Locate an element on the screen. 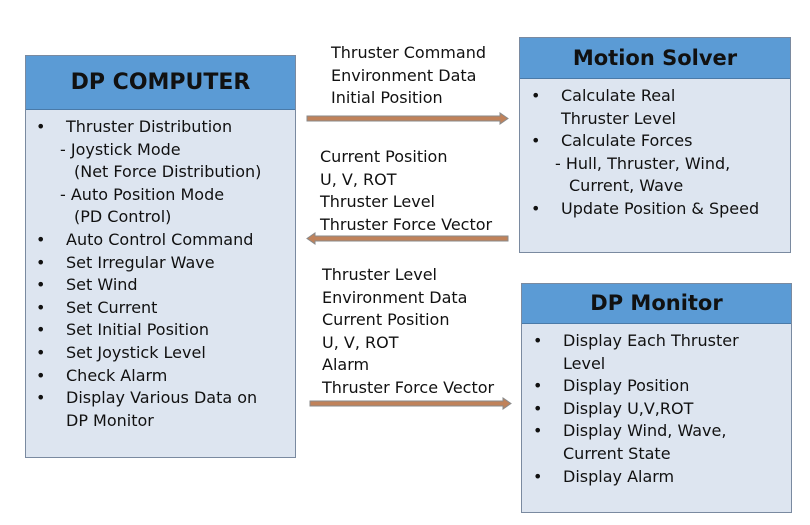 Image resolution: width=810 pixels, height=525 pixels. arrow-to-monitor is located at coordinates (410, 403).